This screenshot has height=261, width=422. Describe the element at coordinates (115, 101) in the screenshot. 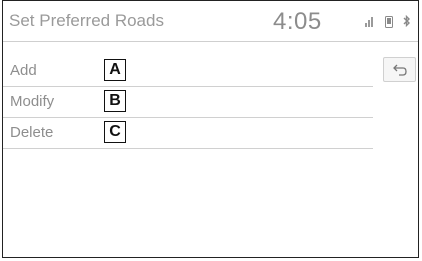

I see `callout-marker: B` at that location.